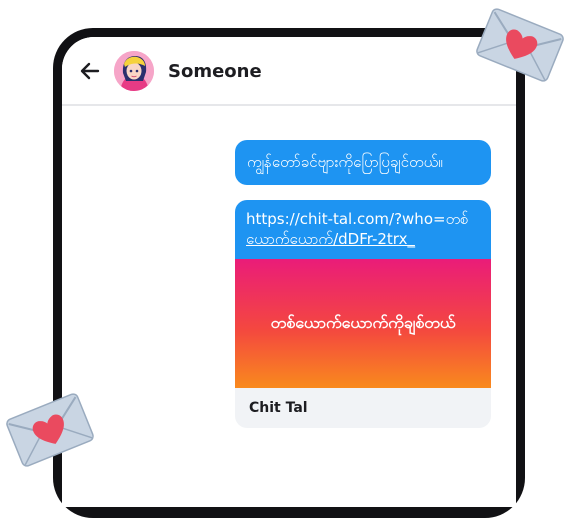 Image resolution: width=571 pixels, height=518 pixels. I want to click on avatar, so click(134, 71).